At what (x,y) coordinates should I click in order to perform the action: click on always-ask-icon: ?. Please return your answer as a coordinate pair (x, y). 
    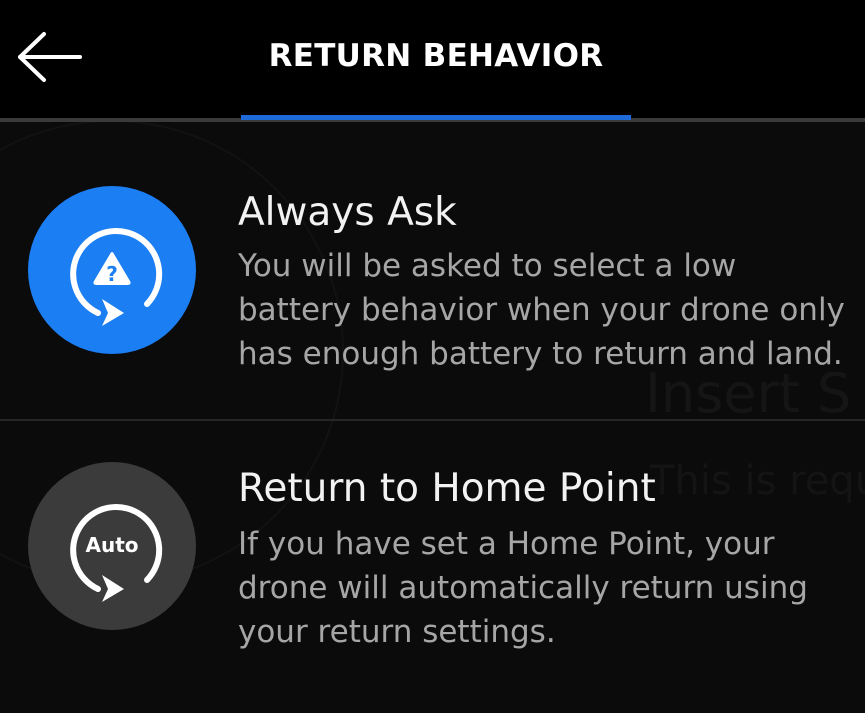
    Looking at the image, I should click on (112, 270).